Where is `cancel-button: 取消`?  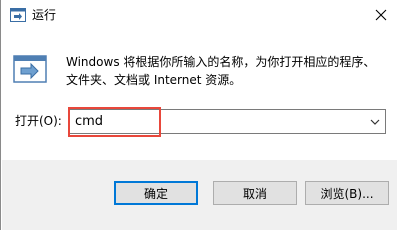
cancel-button: 取消 is located at coordinates (255, 193).